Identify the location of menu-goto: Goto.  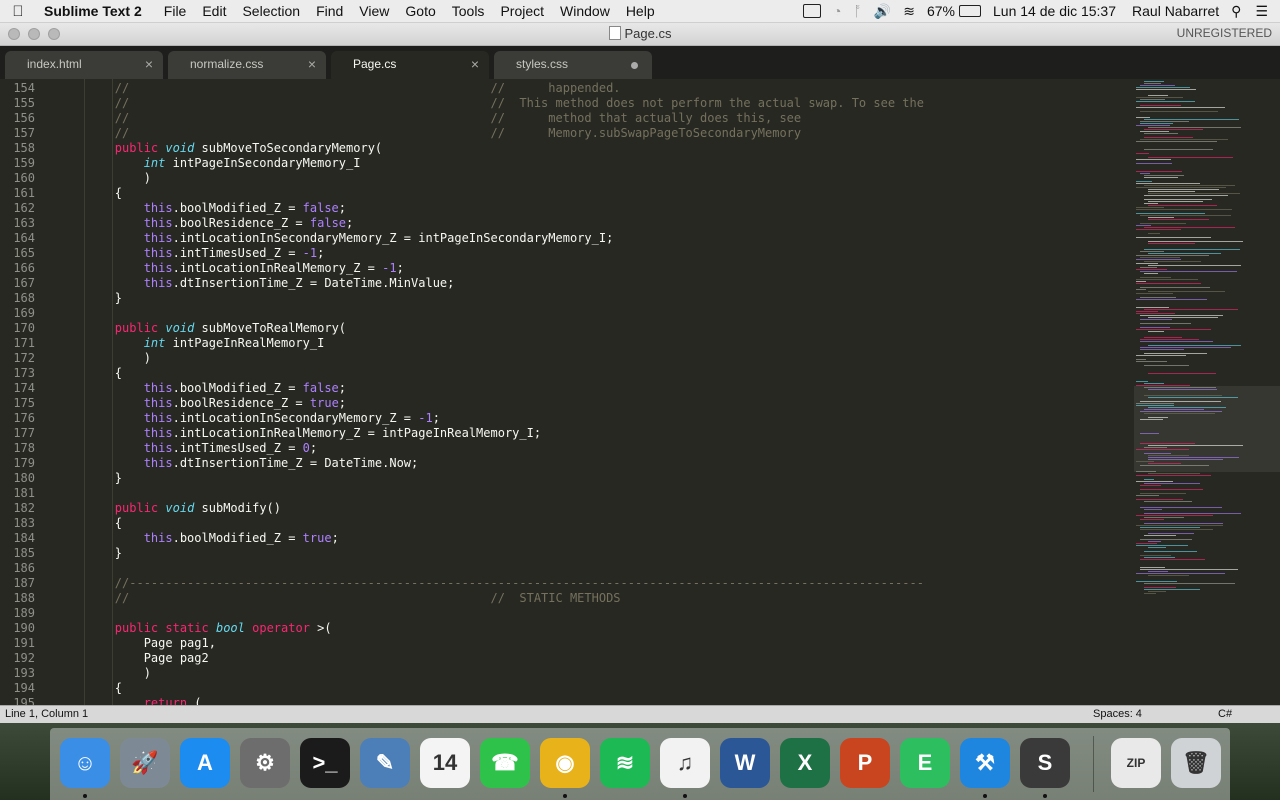
(420, 11).